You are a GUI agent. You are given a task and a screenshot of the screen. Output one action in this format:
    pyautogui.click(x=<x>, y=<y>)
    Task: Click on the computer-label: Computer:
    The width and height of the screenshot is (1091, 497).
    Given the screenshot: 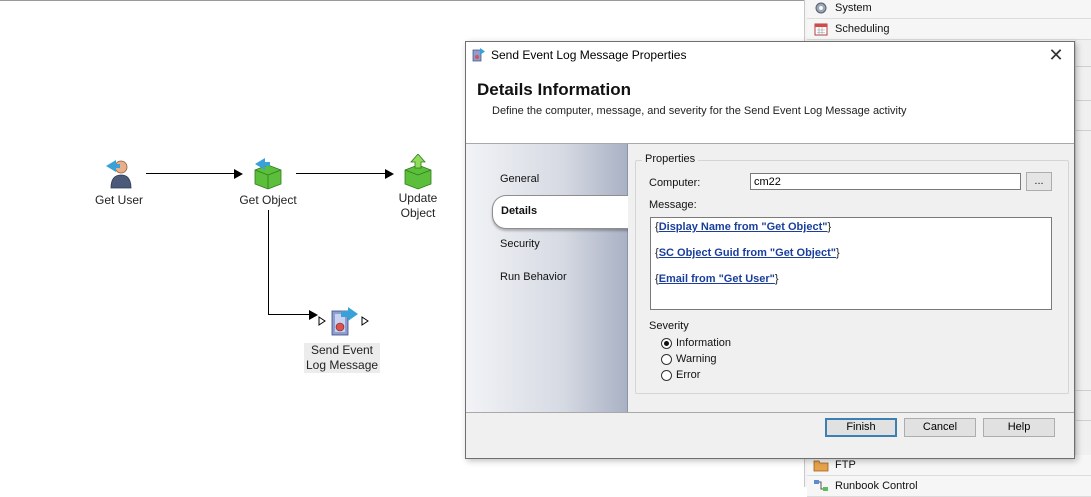 What is the action you would take?
    pyautogui.click(x=675, y=183)
    